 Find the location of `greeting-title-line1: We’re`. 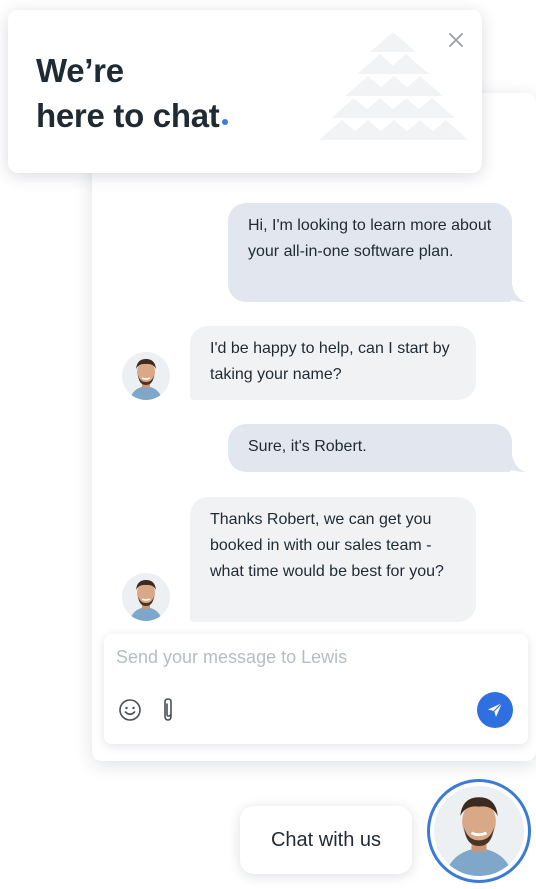

greeting-title-line1: We’re is located at coordinates (80, 70).